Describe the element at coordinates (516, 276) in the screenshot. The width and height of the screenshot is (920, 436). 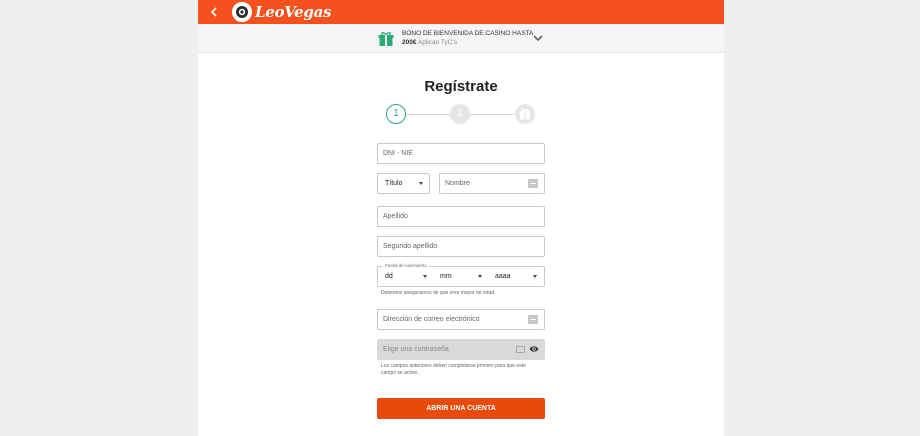
I see `dob-year-select: aaaa` at that location.